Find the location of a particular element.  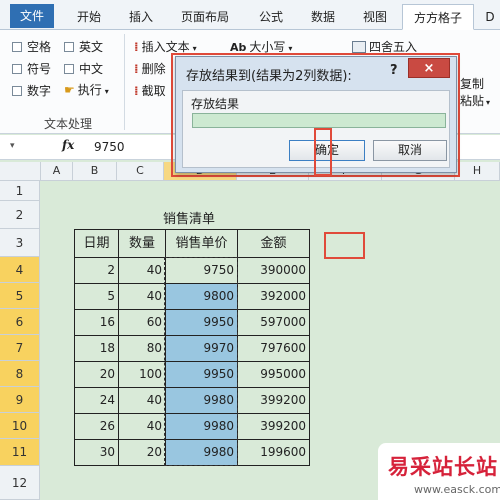

tab-data: 数据 is located at coordinates (323, 17).